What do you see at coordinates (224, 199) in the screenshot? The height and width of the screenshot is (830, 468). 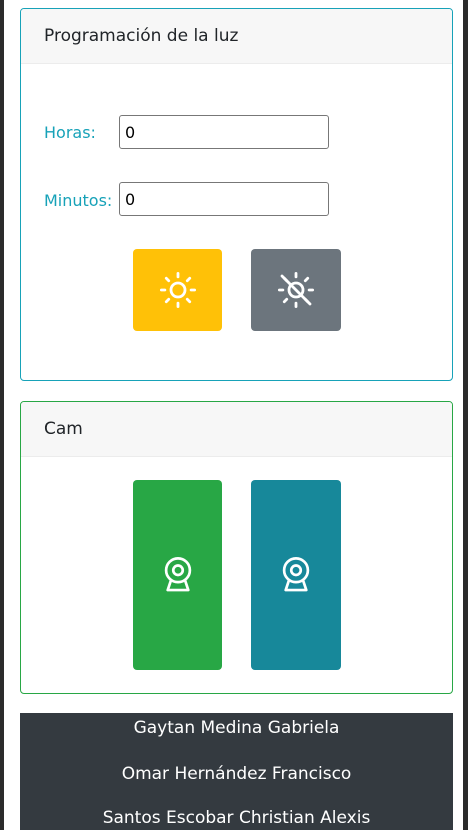 I see `minutes-input` at bounding box center [224, 199].